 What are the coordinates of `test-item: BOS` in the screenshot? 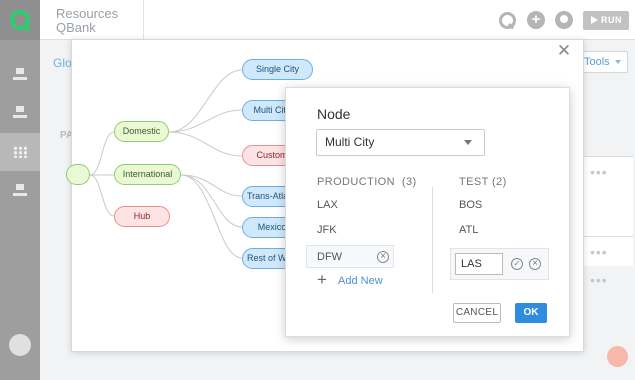 It's located at (470, 205).